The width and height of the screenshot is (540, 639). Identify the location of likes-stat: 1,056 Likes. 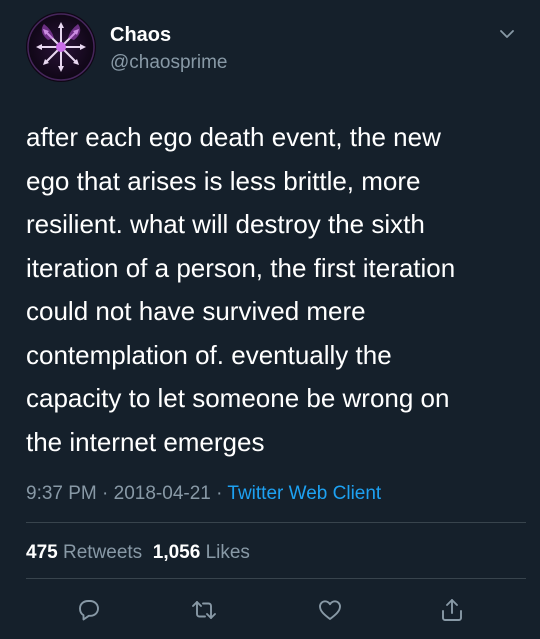
(201, 552).